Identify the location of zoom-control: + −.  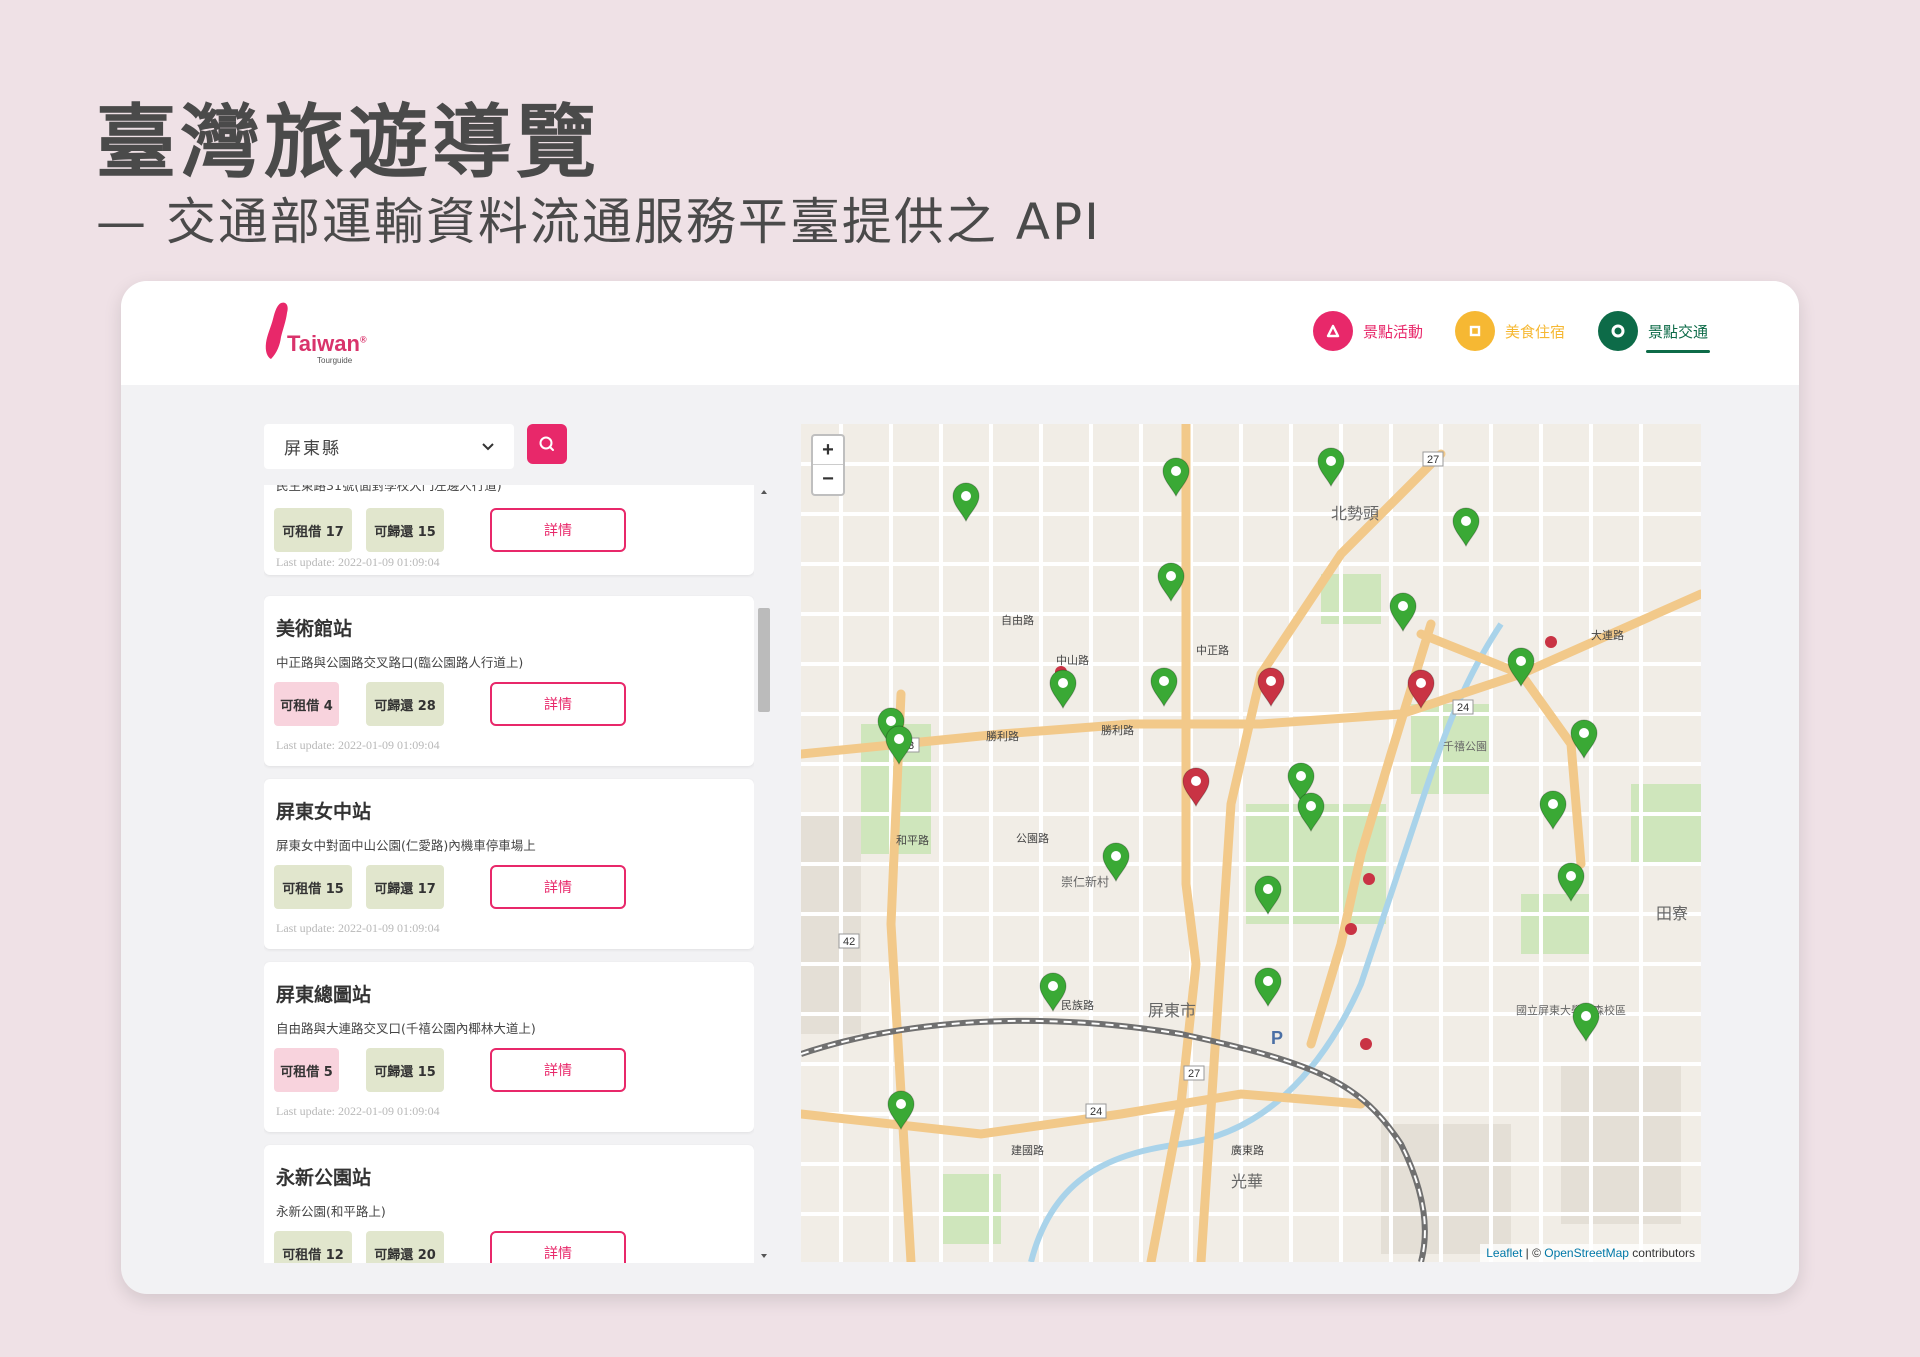
(828, 465).